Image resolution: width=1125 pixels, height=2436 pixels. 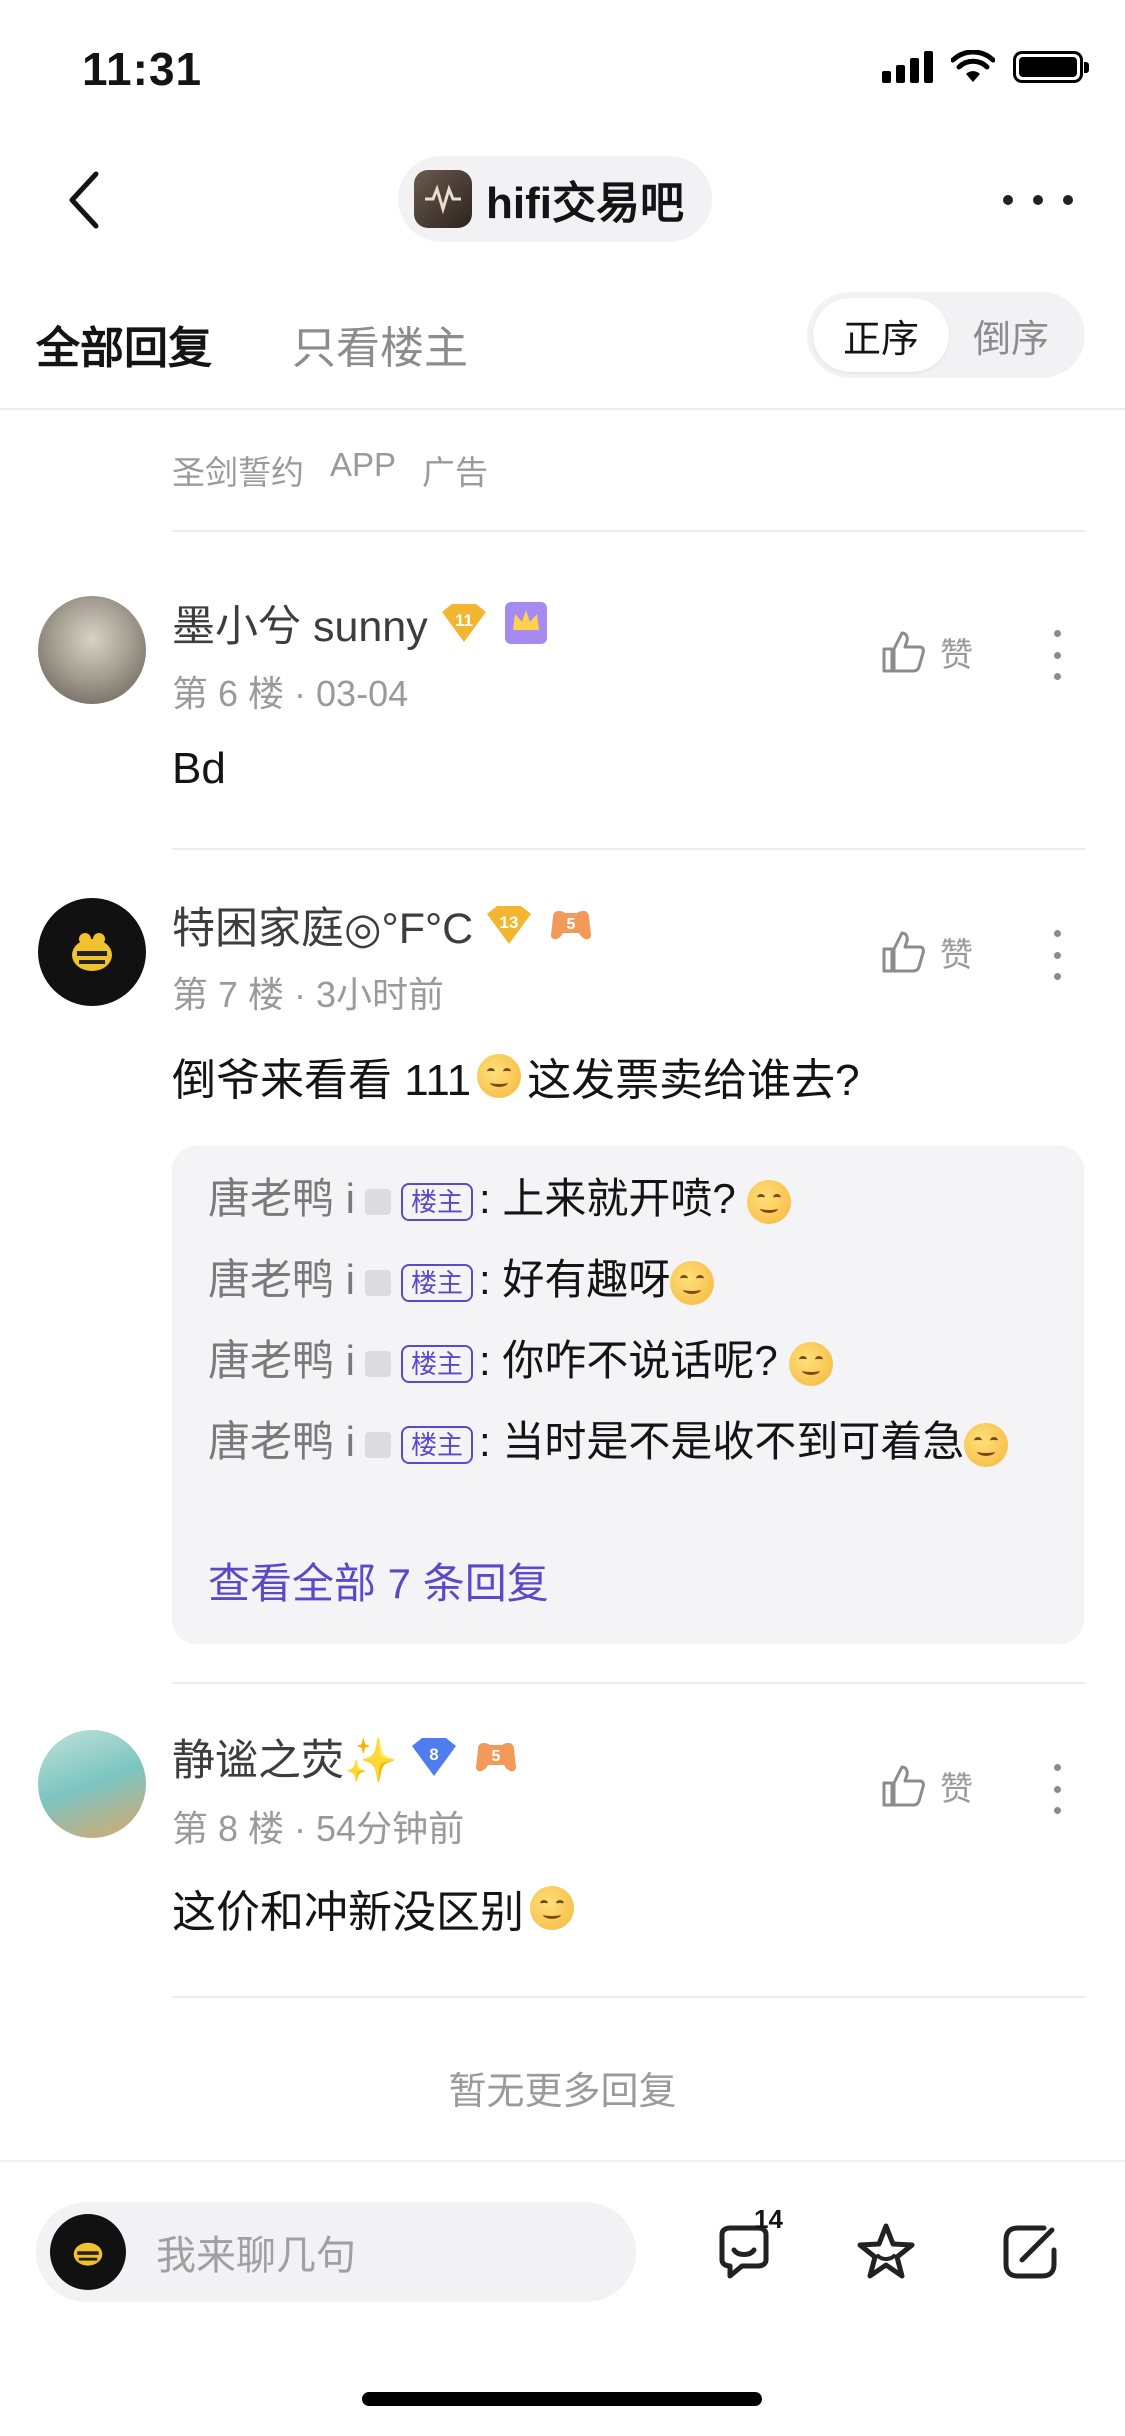 What do you see at coordinates (348, 1912) in the screenshot?
I see `comment-text-part: 这价和冲新没区别` at bounding box center [348, 1912].